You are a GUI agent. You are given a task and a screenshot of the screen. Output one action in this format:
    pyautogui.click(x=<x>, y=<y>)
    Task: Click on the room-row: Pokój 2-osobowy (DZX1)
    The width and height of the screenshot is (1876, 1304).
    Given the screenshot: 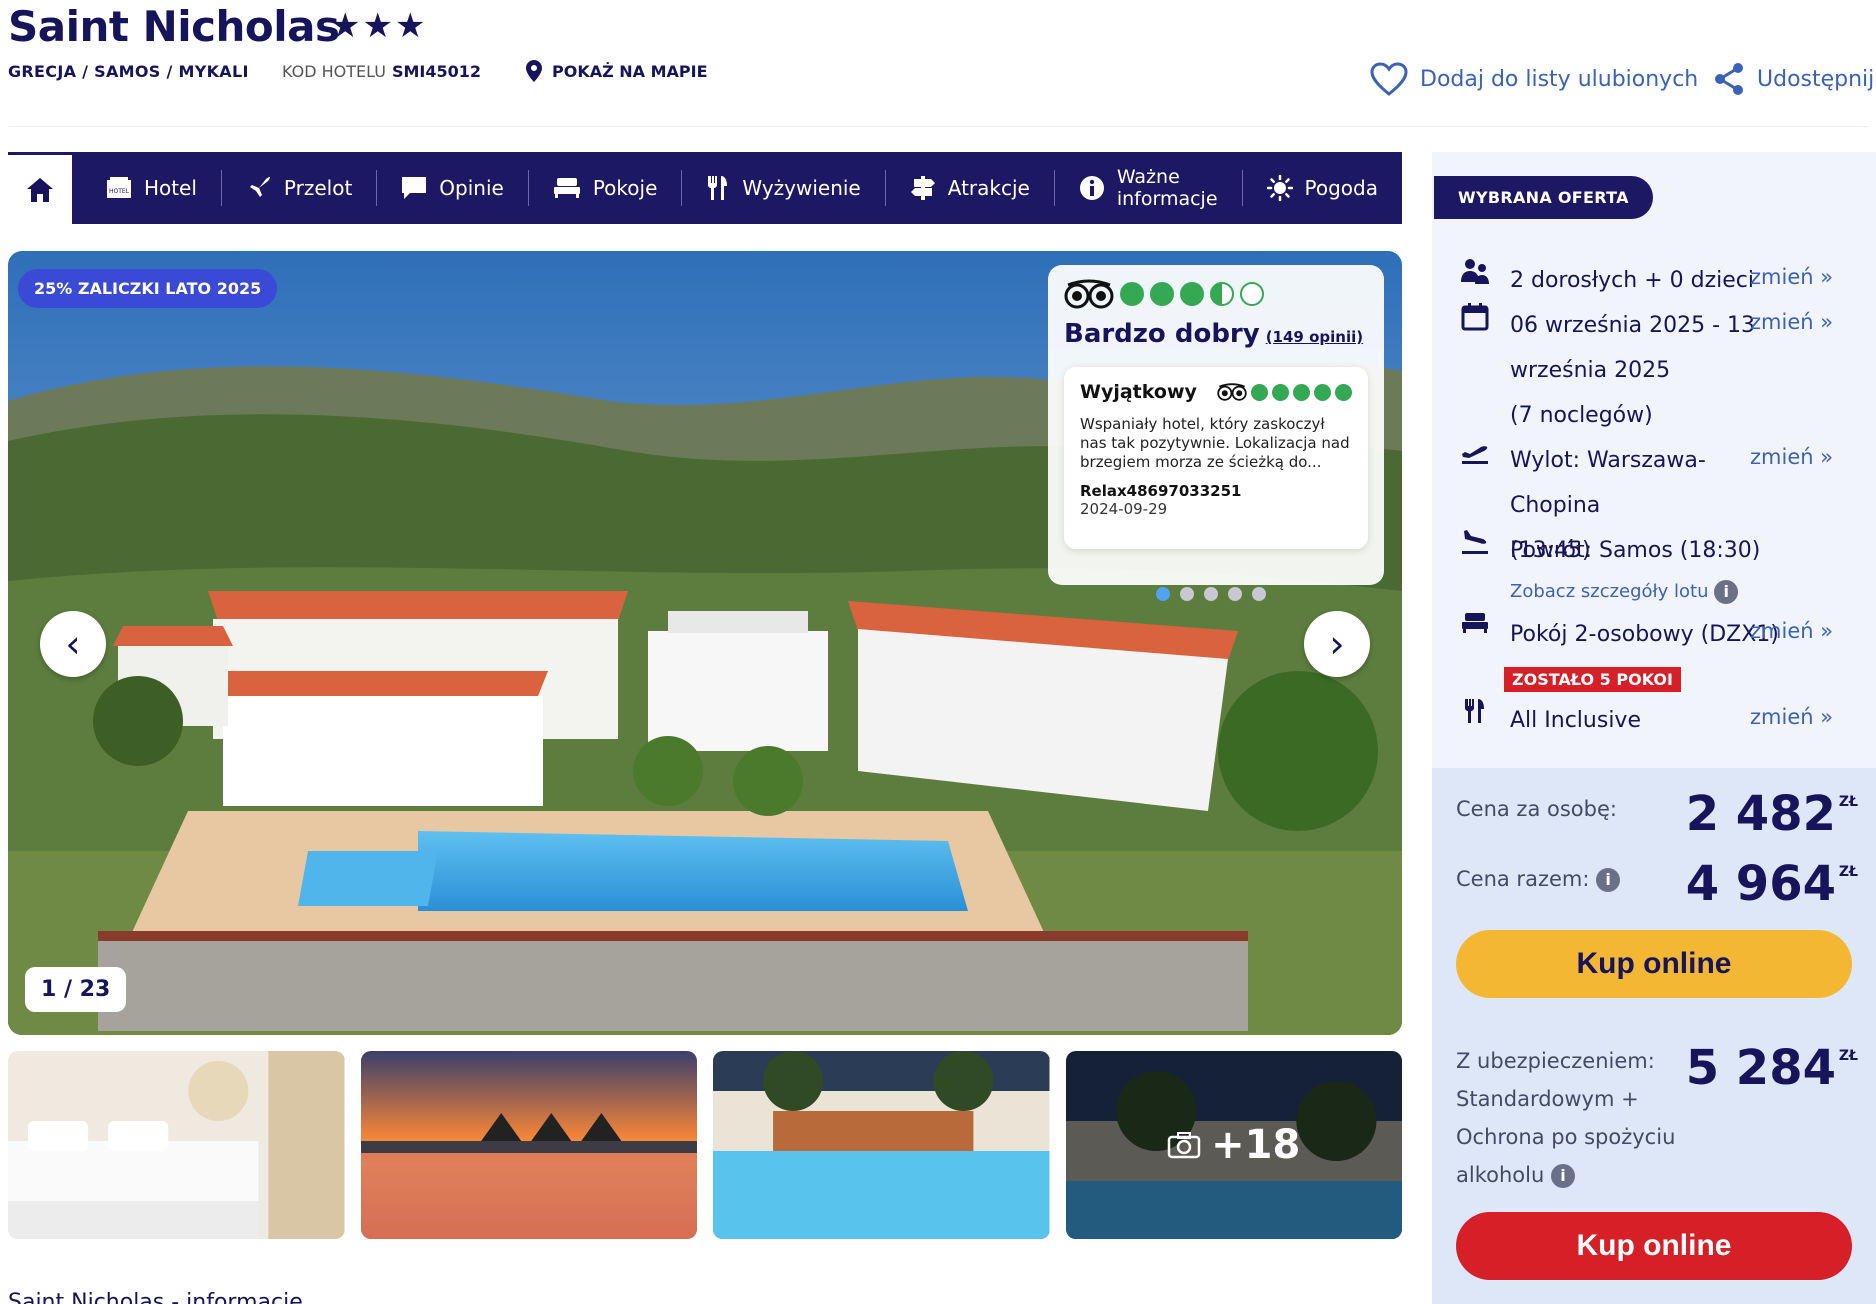 What is the action you would take?
    pyautogui.click(x=1619, y=634)
    